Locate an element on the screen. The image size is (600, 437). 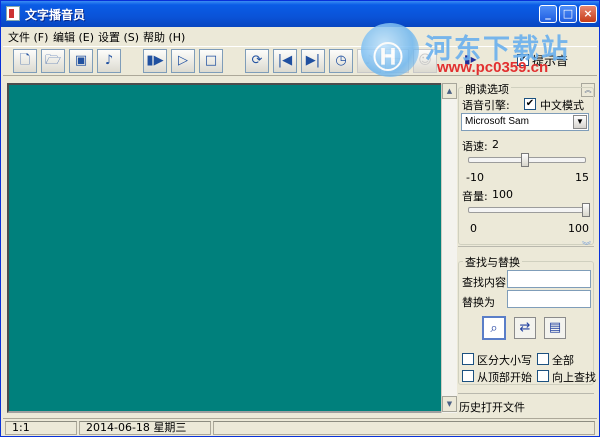
volume-label: 音量: is located at coordinates (475, 196).